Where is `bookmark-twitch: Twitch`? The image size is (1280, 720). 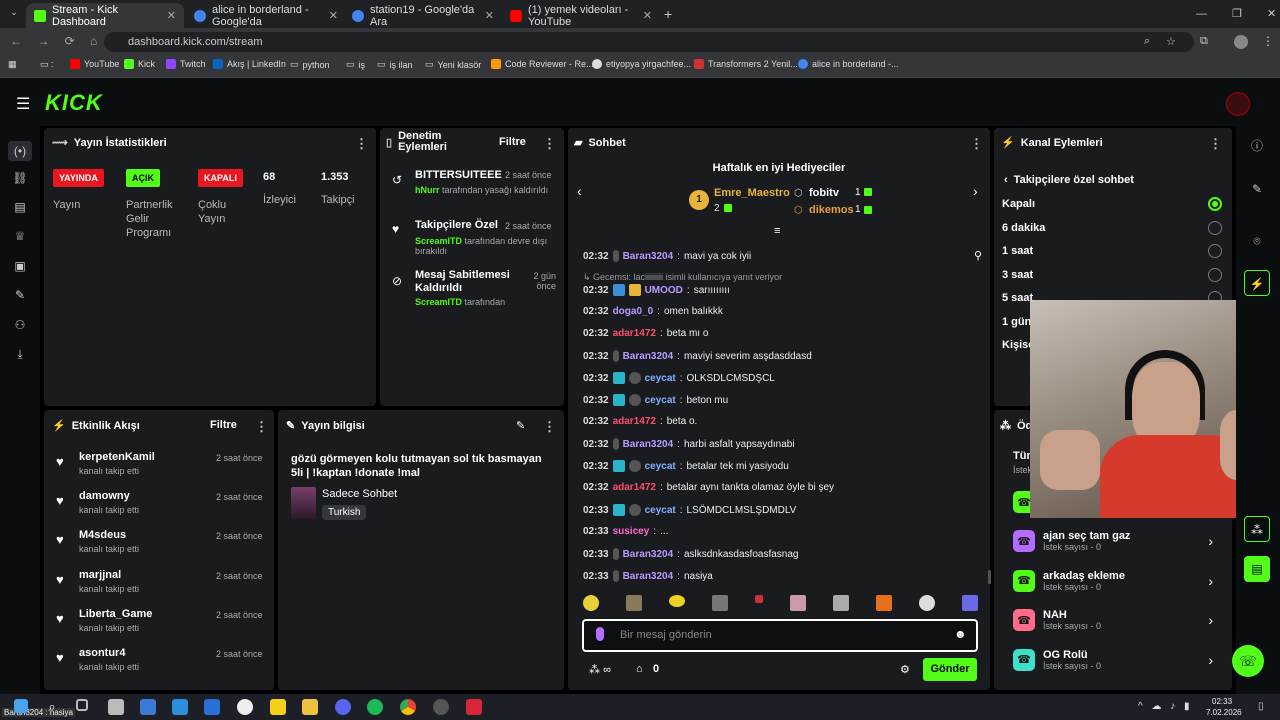
bookmark-twitch: Twitch is located at coordinates (186, 64).